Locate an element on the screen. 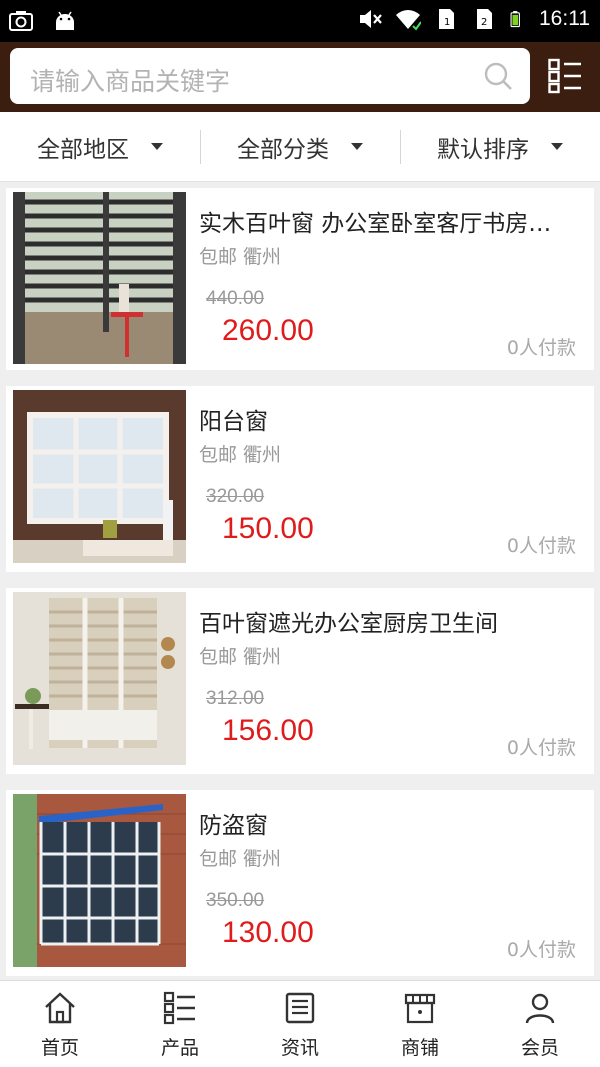 The image size is (600, 1067). tab-news: 资讯 is located at coordinates (300, 1024).